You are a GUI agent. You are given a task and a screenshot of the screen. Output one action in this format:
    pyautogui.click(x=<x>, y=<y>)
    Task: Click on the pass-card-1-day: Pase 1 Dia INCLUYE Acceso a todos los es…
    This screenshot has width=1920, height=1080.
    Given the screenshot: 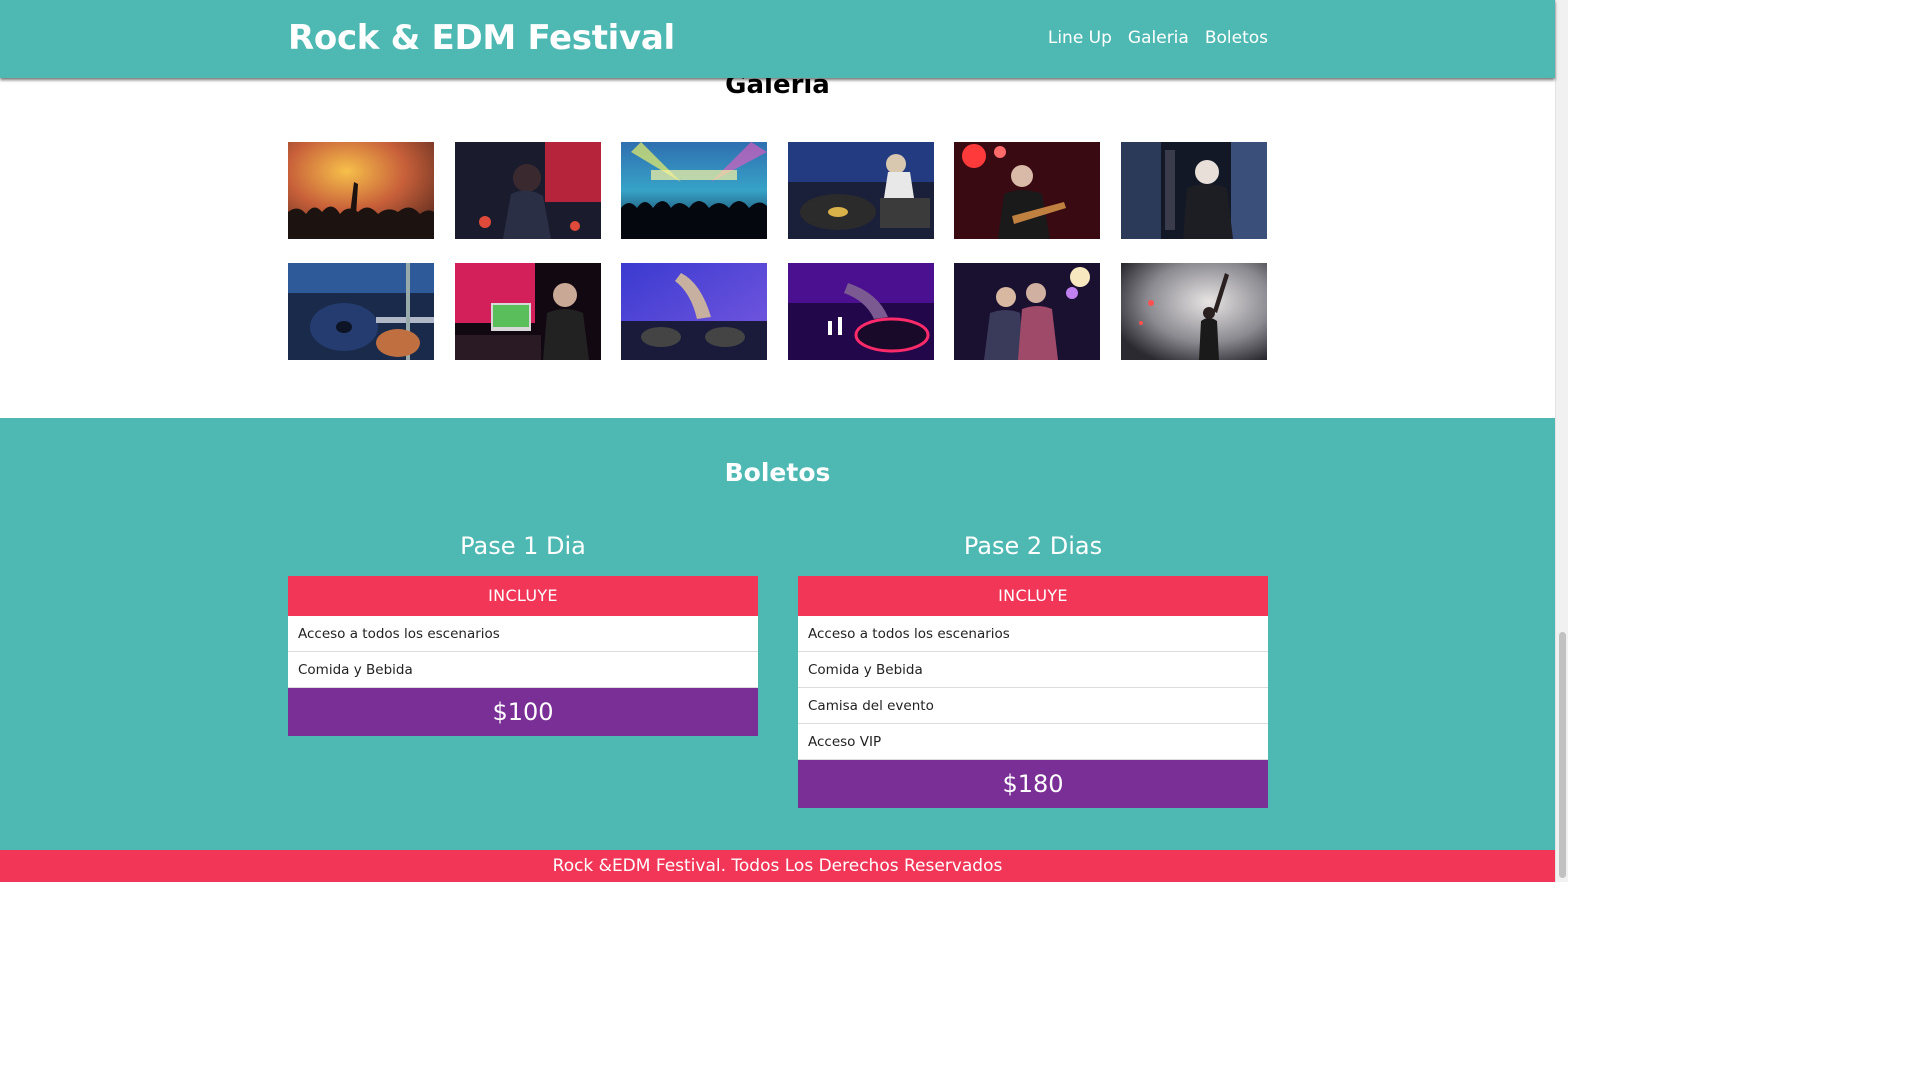 What is the action you would take?
    pyautogui.click(x=523, y=632)
    